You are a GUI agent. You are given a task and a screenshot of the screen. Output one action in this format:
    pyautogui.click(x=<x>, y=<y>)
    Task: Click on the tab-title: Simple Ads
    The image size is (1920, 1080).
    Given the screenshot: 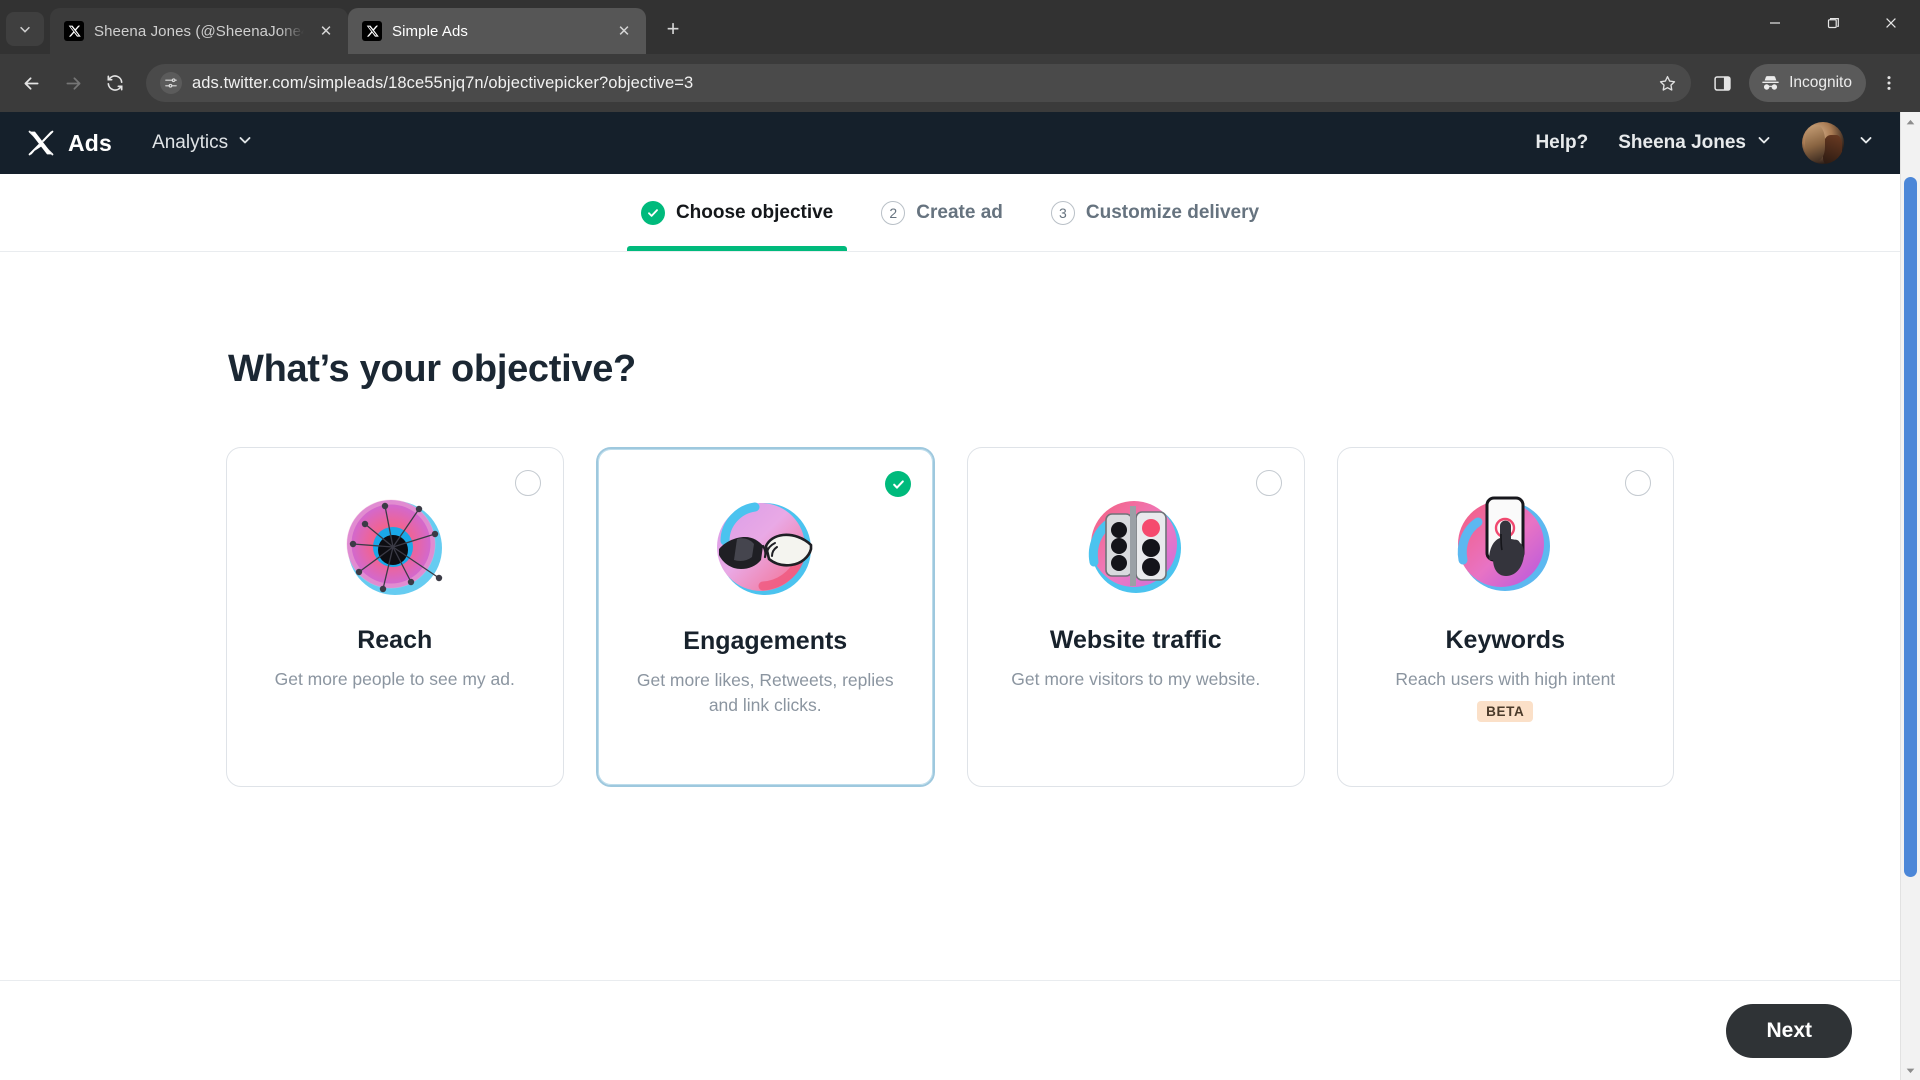 What is the action you would take?
    pyautogui.click(x=430, y=31)
    